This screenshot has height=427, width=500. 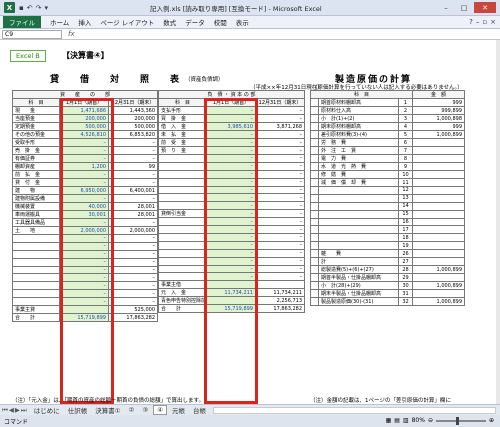 I want to click on next-sheet-icon: ▶, so click(x=17, y=410).